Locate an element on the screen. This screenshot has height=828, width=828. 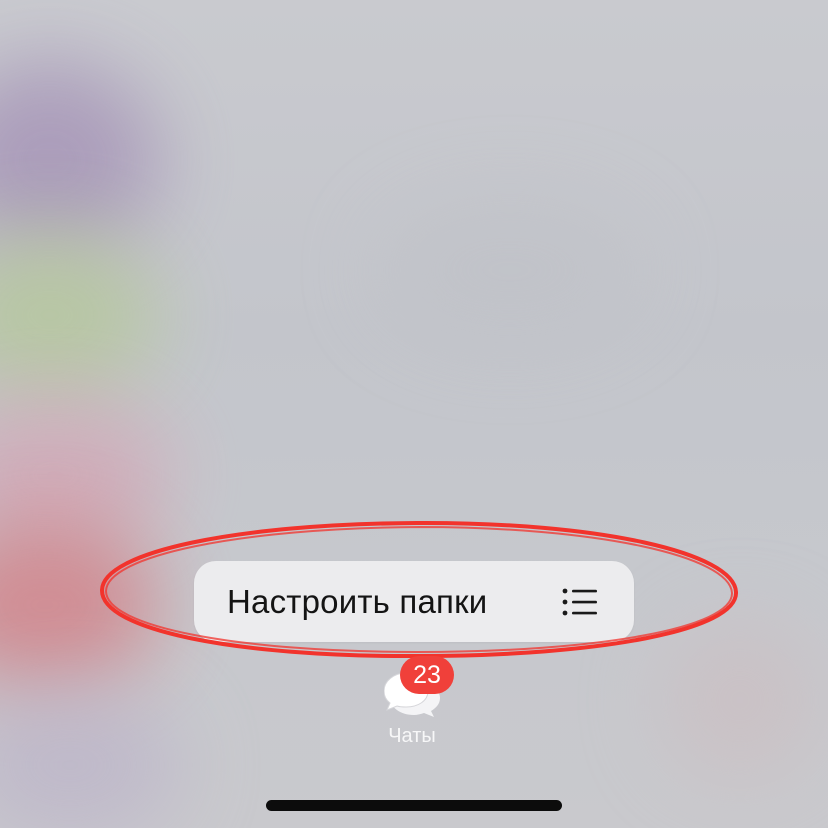
context-menu-configure-folders: Настроить папки is located at coordinates (414, 601).